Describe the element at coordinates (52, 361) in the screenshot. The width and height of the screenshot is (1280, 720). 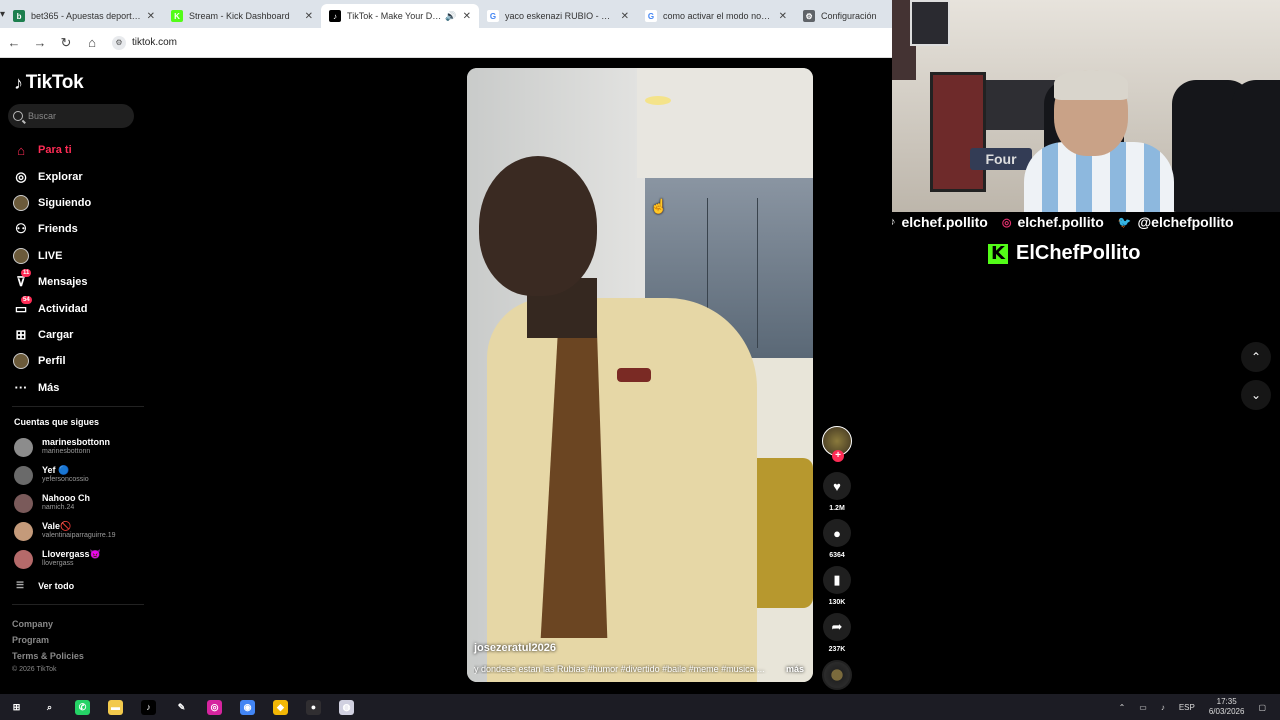
I see `sidebar-item-label: Perfil` at that location.